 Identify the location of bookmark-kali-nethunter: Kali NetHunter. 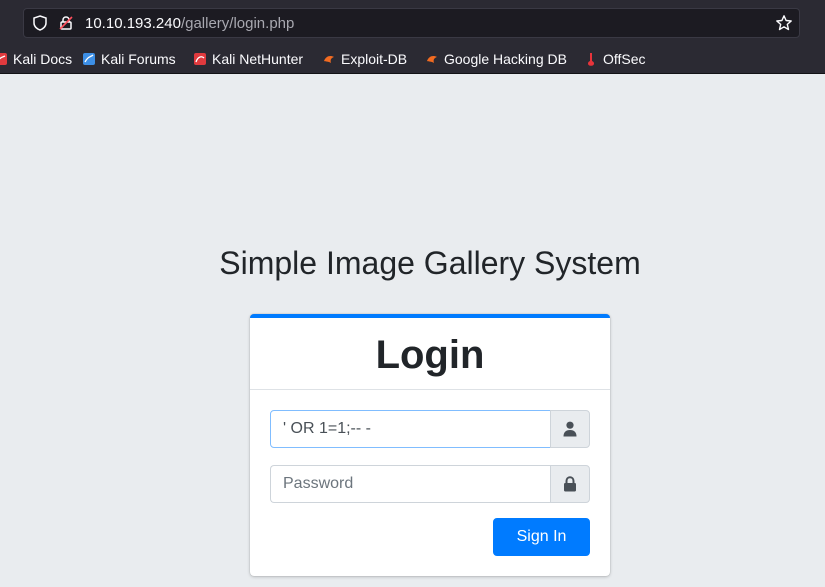
(248, 59).